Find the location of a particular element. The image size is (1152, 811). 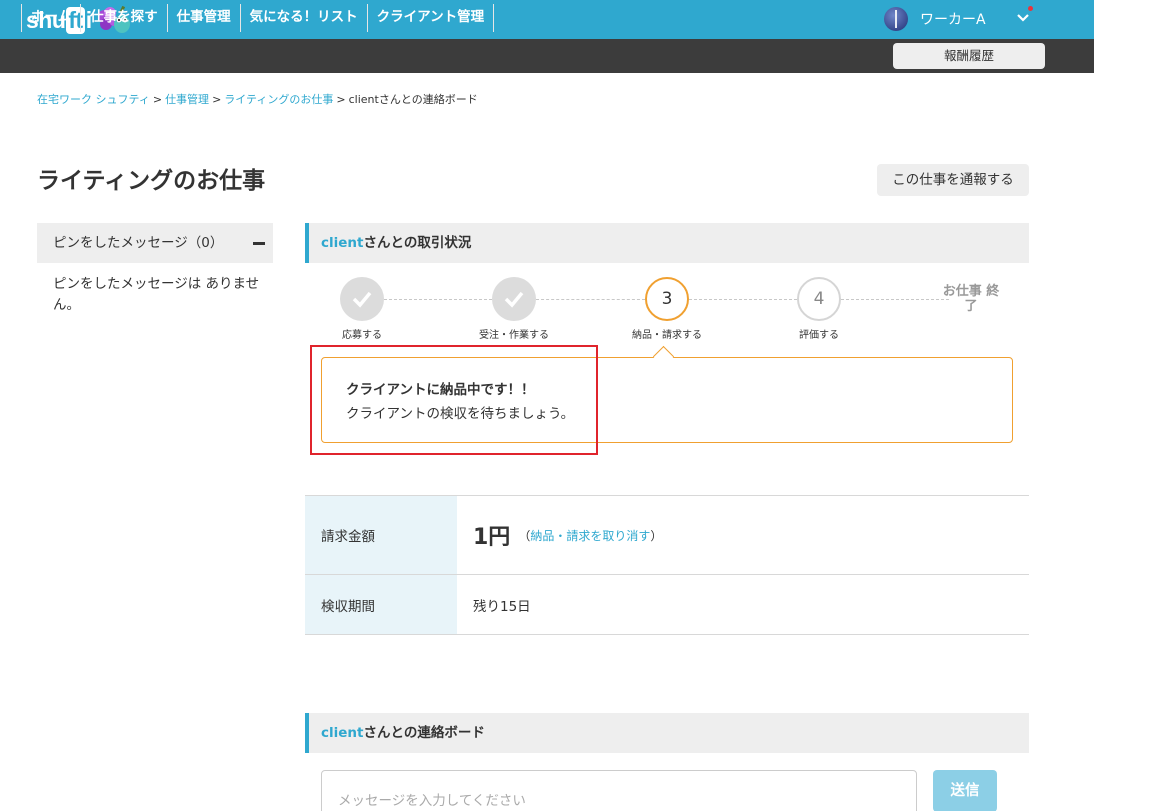

nav-item-job-management: 仕事管理 is located at coordinates (204, 18).